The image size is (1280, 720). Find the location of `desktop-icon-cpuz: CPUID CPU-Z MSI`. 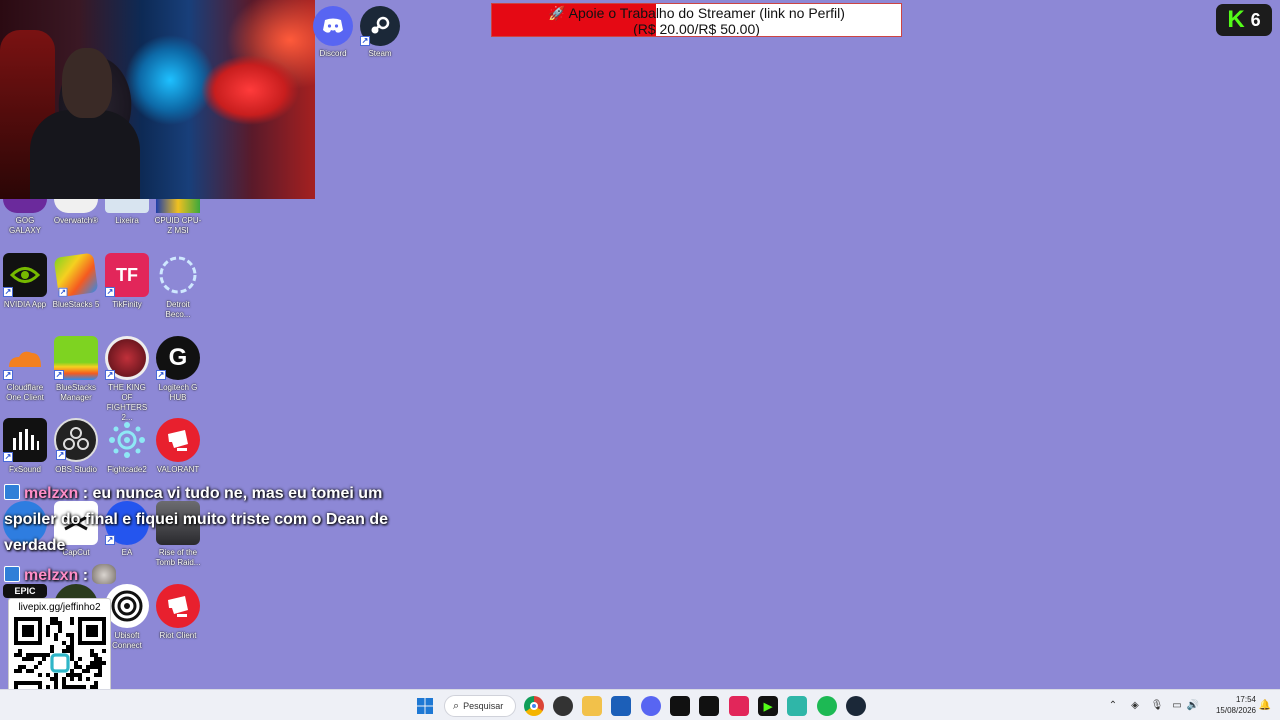

desktop-icon-cpuz: CPUID CPU-Z MSI is located at coordinates (178, 217).